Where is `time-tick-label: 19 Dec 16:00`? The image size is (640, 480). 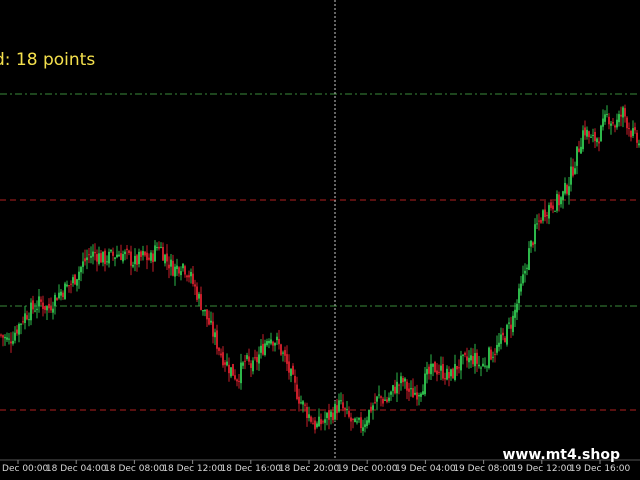
time-tick-label: 19 Dec 16:00 is located at coordinates (600, 469).